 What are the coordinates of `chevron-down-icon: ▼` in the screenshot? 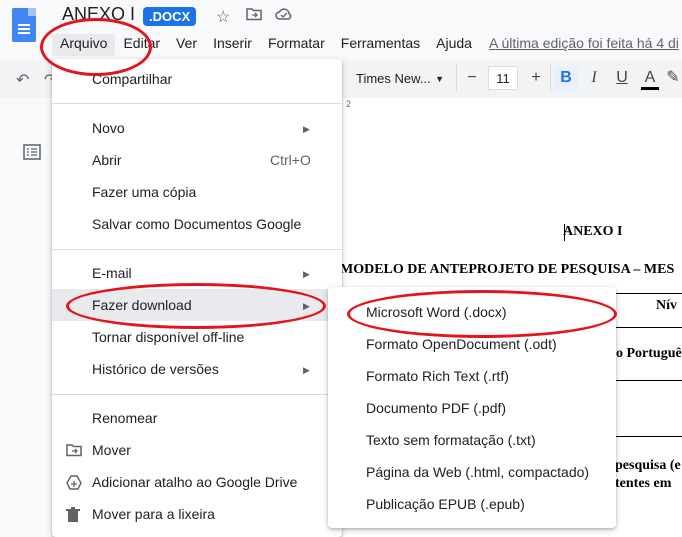 It's located at (439, 79).